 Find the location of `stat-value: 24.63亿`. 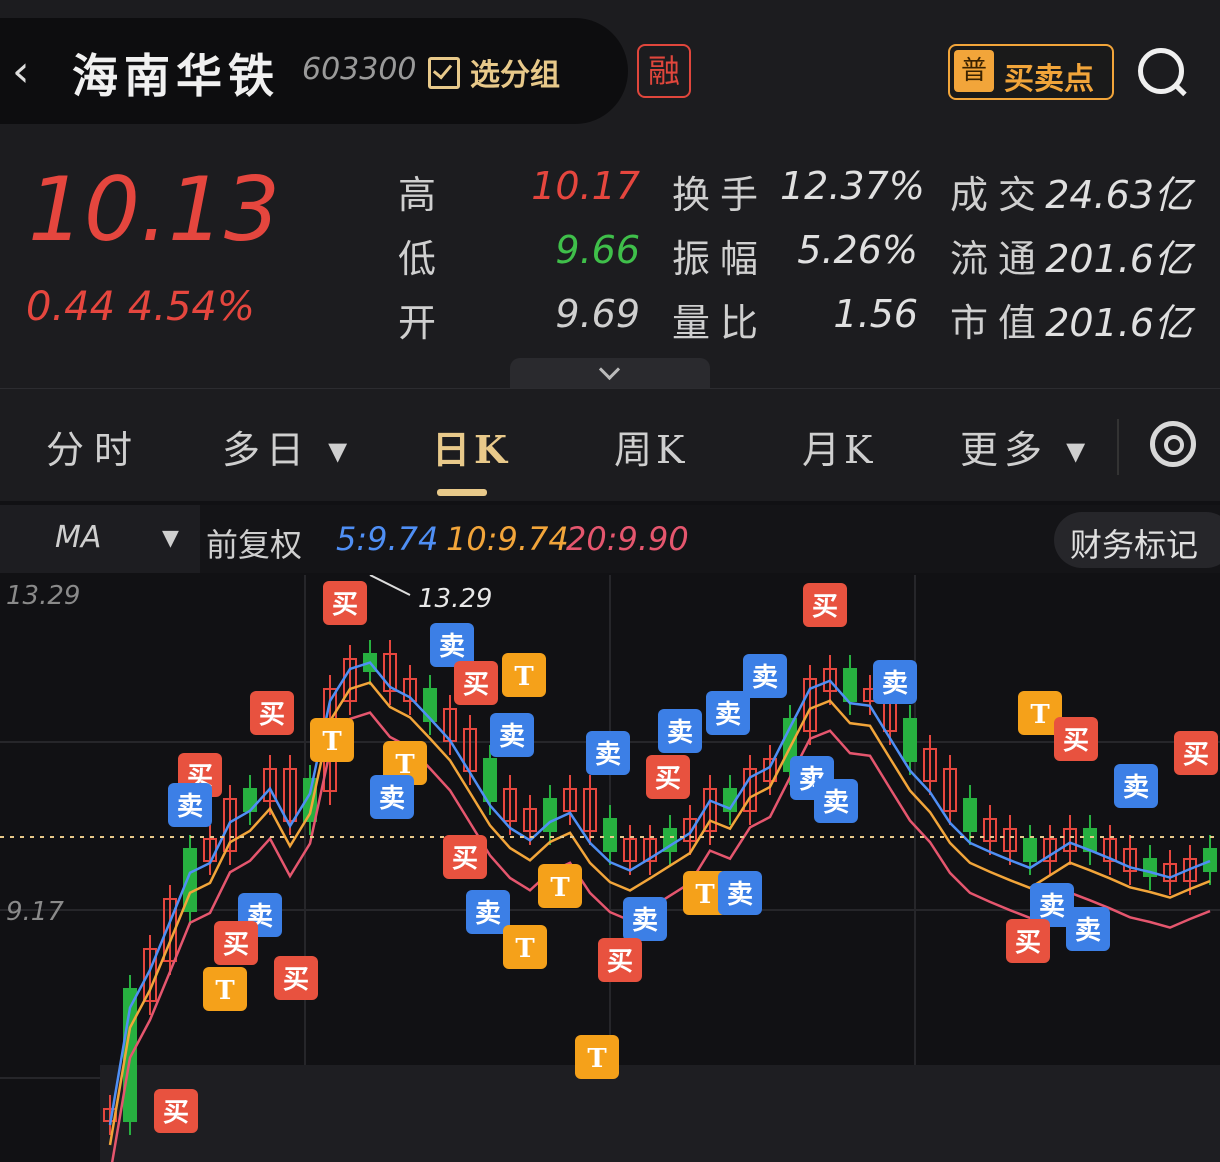

stat-value: 24.63亿 is located at coordinates (1118, 195).